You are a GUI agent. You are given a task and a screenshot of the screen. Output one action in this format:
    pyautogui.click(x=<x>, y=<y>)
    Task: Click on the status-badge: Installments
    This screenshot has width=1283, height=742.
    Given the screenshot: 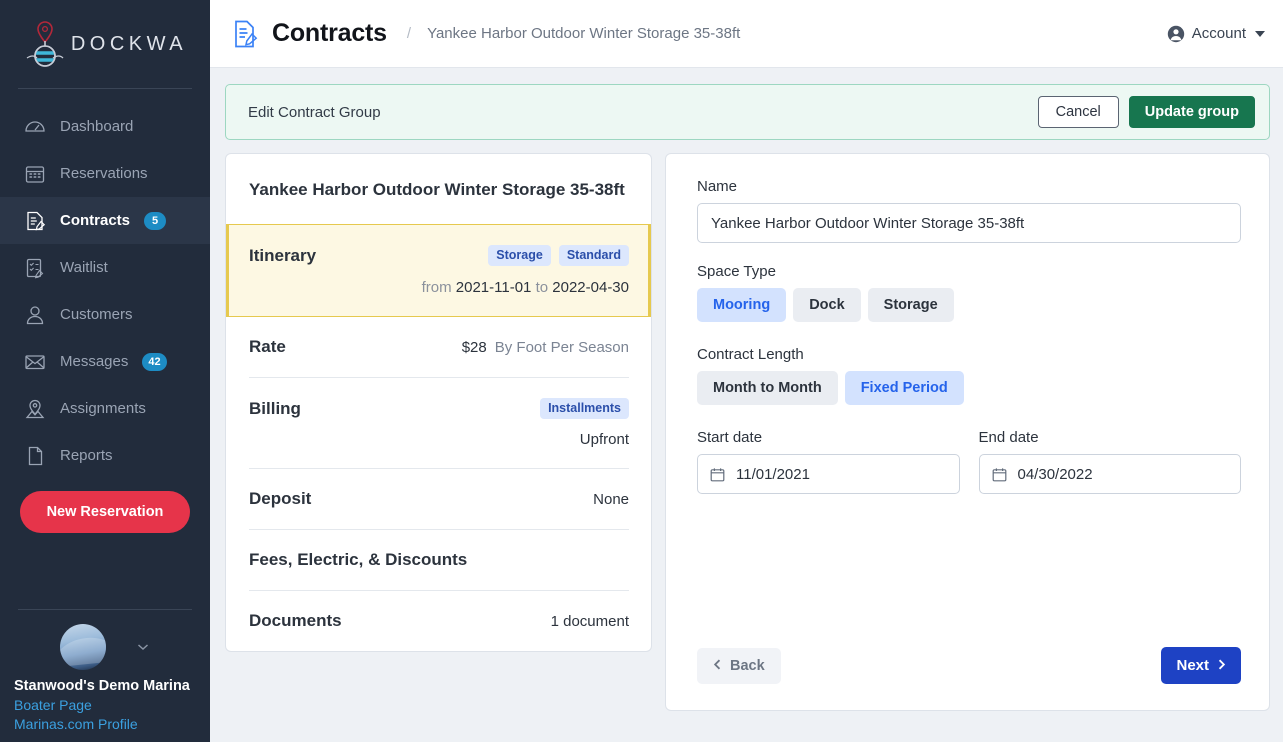 What is the action you would take?
    pyautogui.click(x=584, y=408)
    